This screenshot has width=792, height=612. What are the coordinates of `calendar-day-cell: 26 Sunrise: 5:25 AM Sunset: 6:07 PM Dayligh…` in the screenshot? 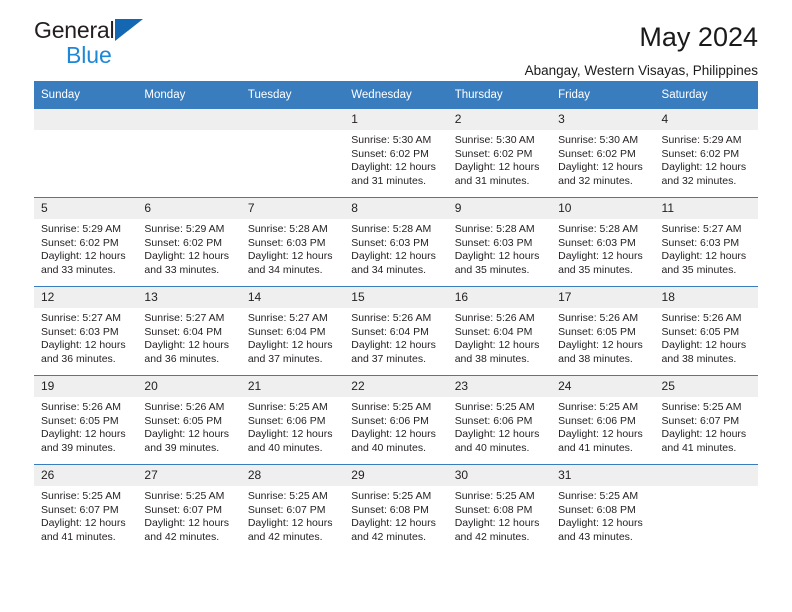 It's located at (86, 508).